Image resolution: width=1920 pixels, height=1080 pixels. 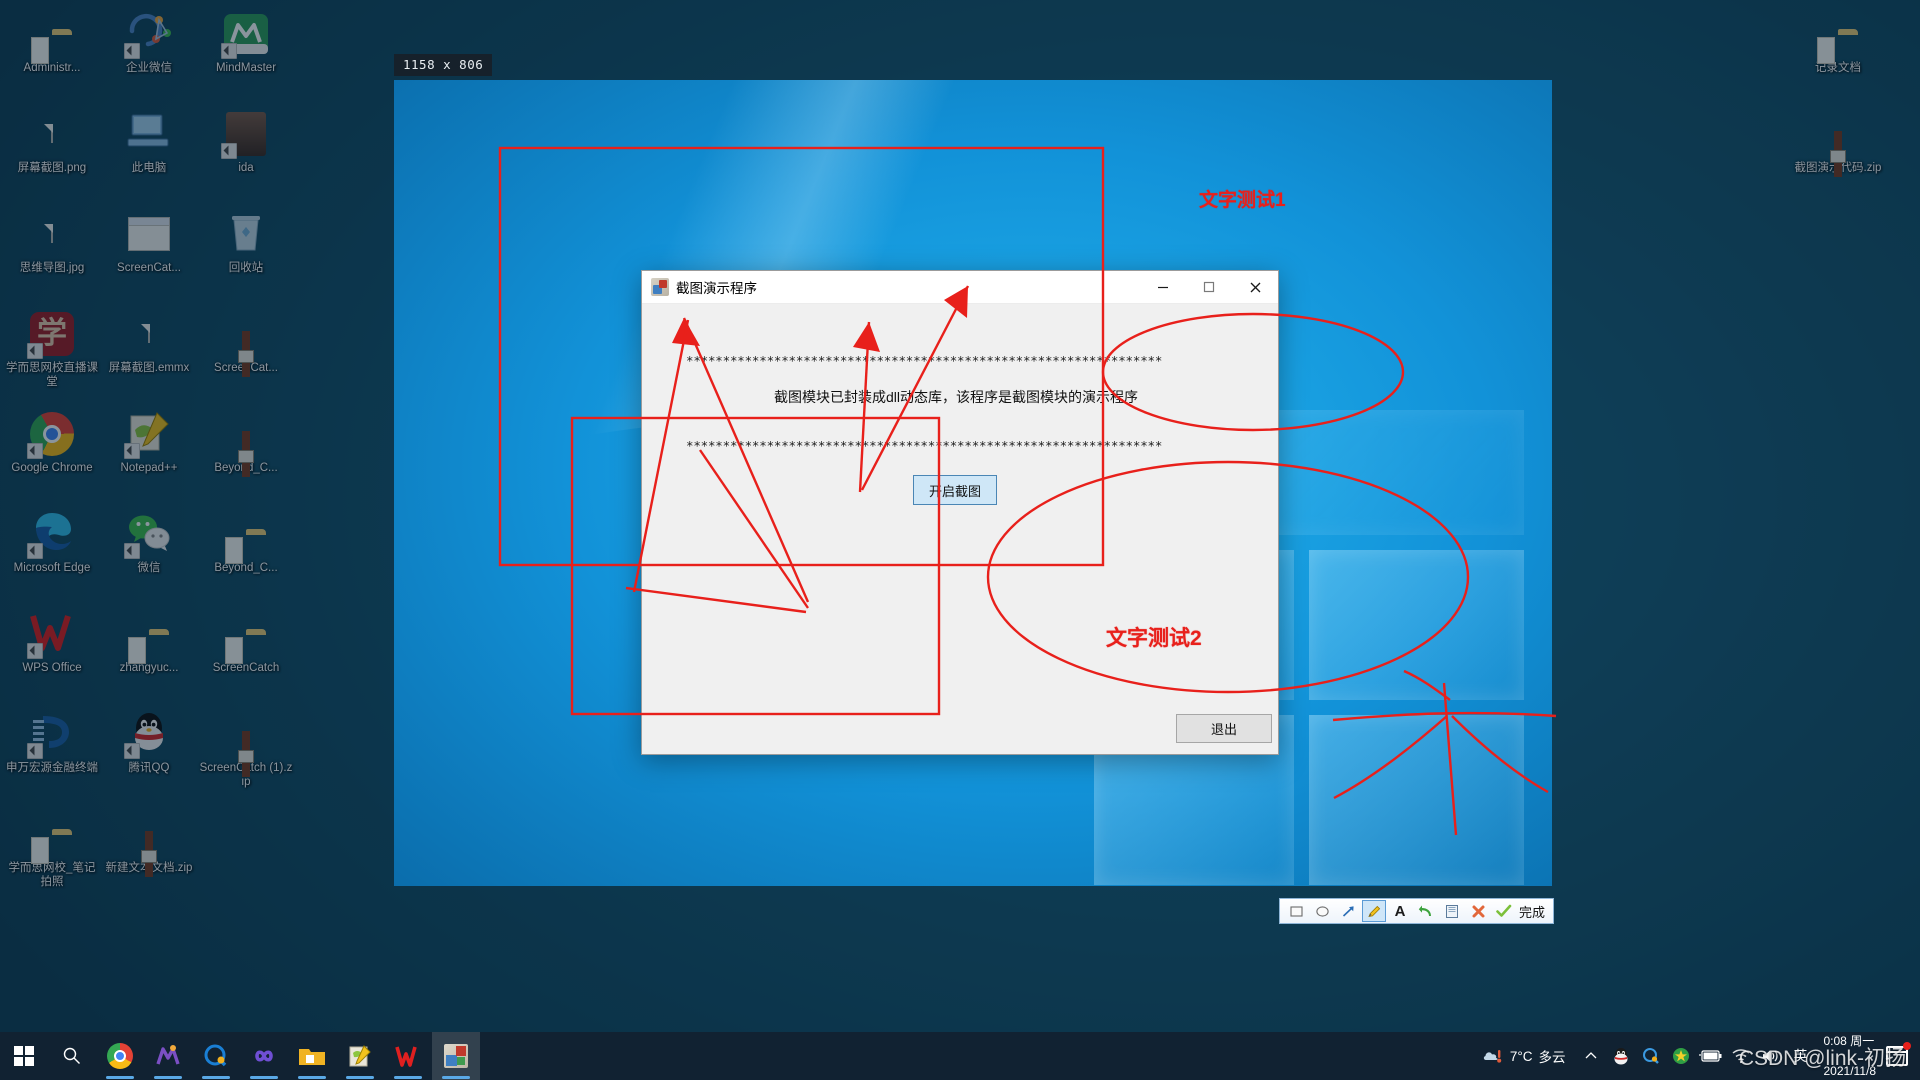 I want to click on start-capture-button: 开启截图, so click(x=955, y=490).